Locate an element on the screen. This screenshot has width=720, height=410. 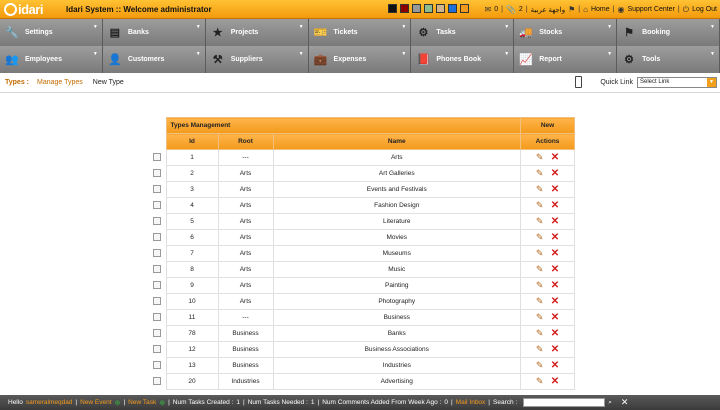
menu-item-booking: ⚑ Booking ▼ is located at coordinates (668, 32).